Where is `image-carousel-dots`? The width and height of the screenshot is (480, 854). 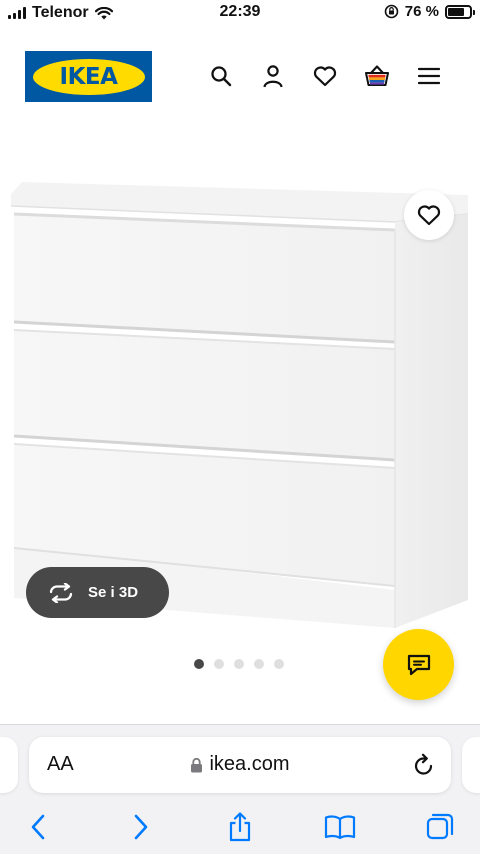 image-carousel-dots is located at coordinates (239, 664).